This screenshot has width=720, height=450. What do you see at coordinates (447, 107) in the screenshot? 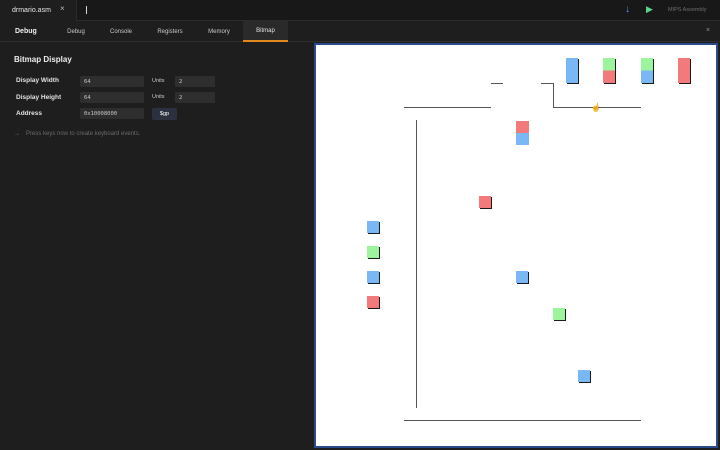
I see `bottle-top-left-line` at bounding box center [447, 107].